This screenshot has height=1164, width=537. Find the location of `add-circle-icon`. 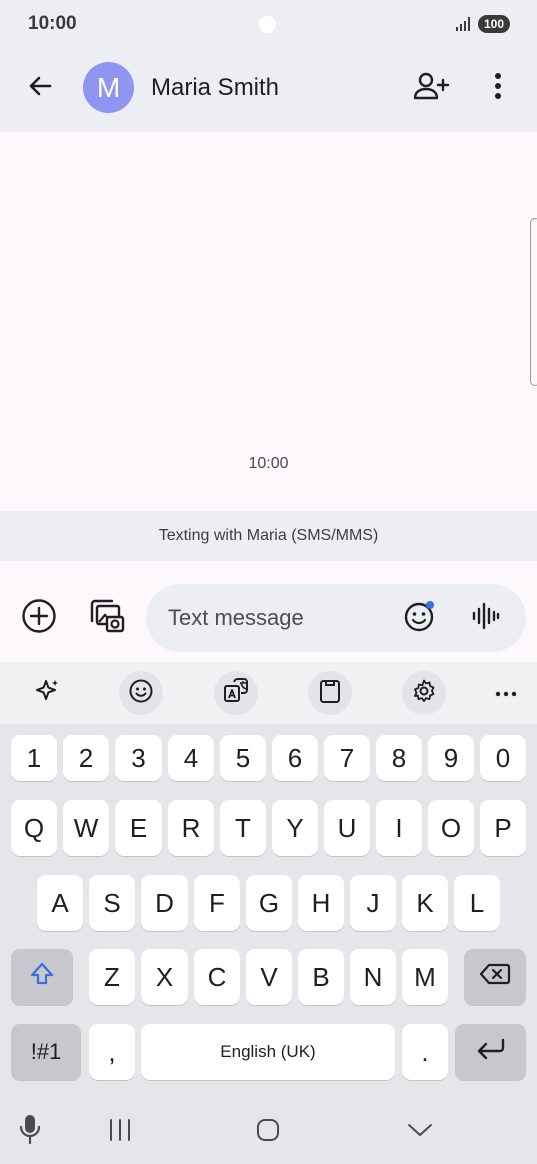

add-circle-icon is located at coordinates (39, 618).